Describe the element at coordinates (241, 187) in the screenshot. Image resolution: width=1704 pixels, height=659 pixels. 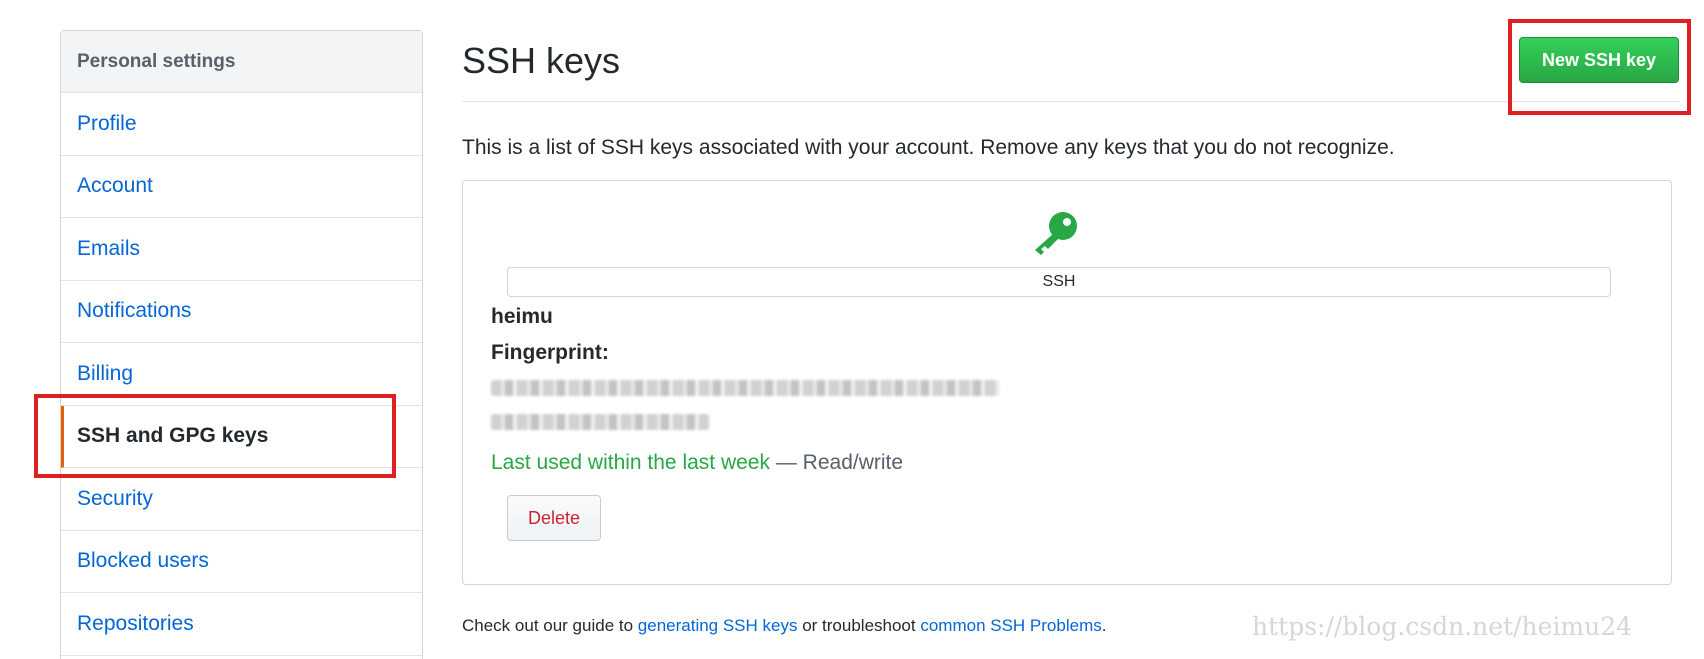
I see `sidebar-item-account: Account` at that location.